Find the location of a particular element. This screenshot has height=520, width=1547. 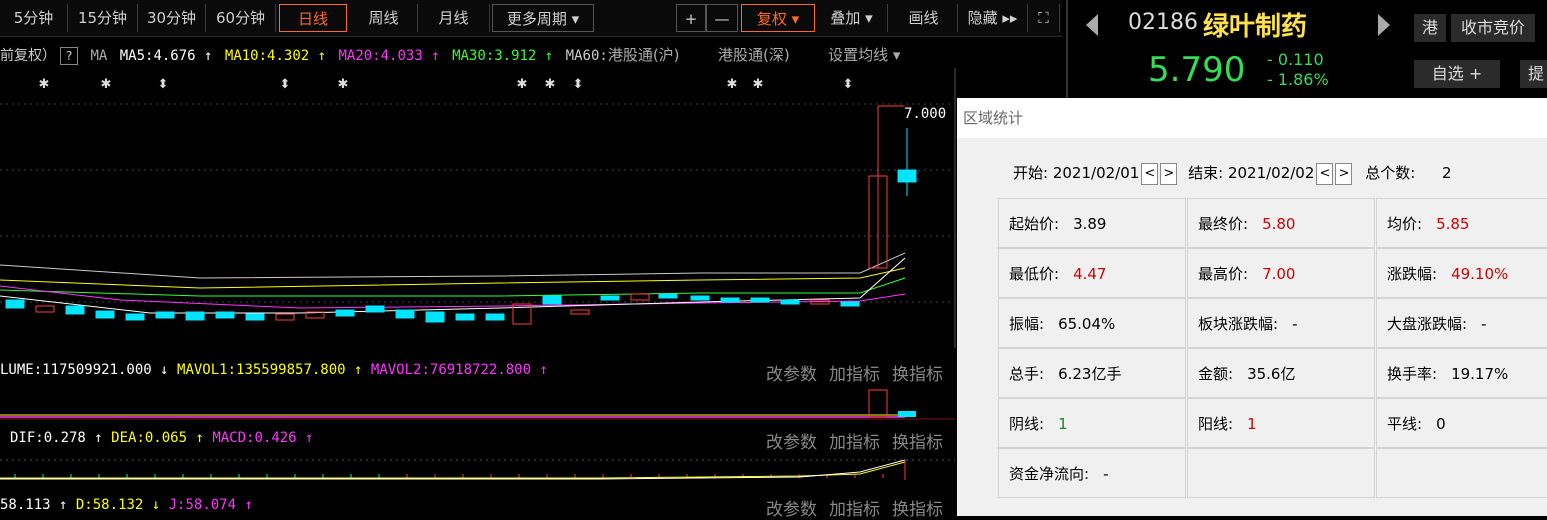

stat-value: 5.80 is located at coordinates (1279, 224).